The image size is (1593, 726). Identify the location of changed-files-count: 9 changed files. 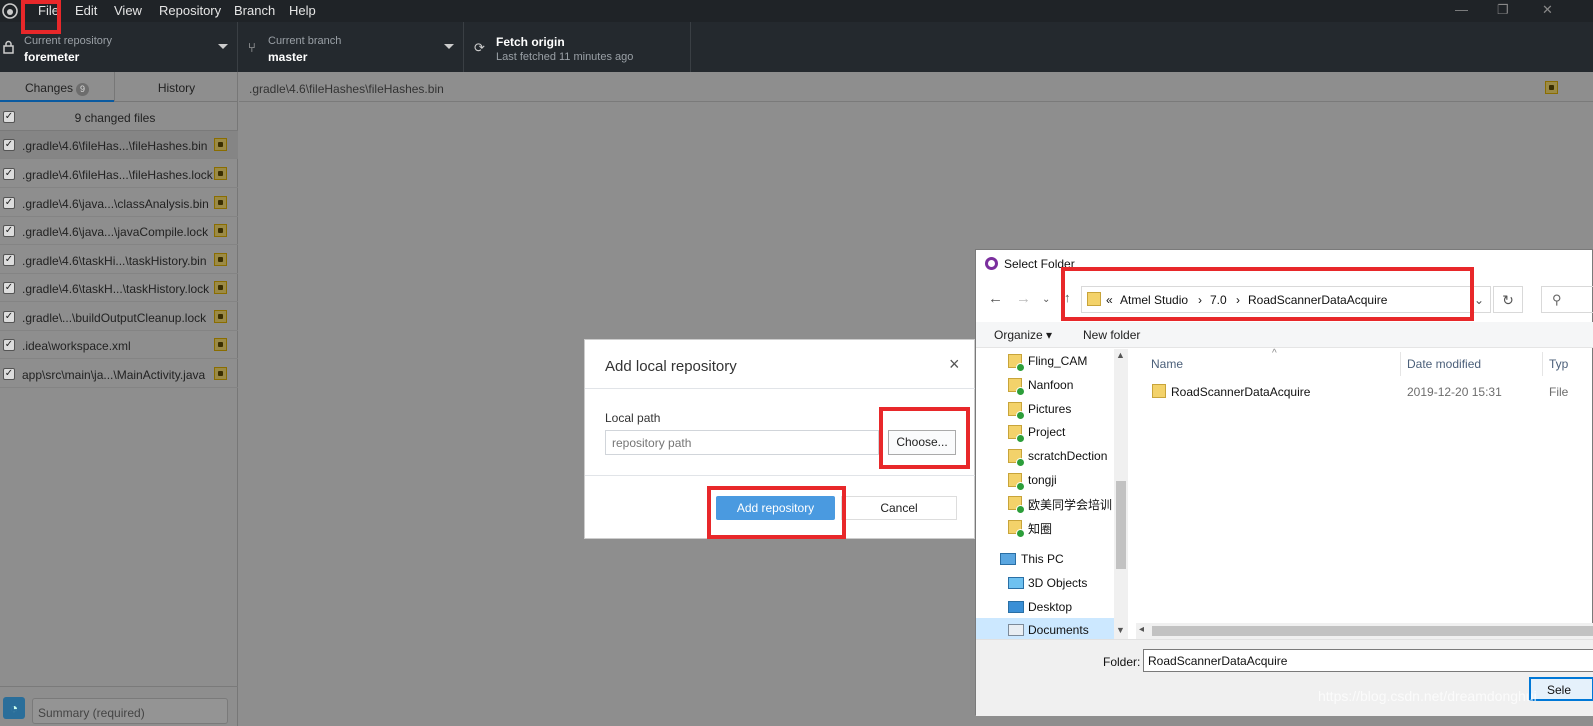
(115, 118).